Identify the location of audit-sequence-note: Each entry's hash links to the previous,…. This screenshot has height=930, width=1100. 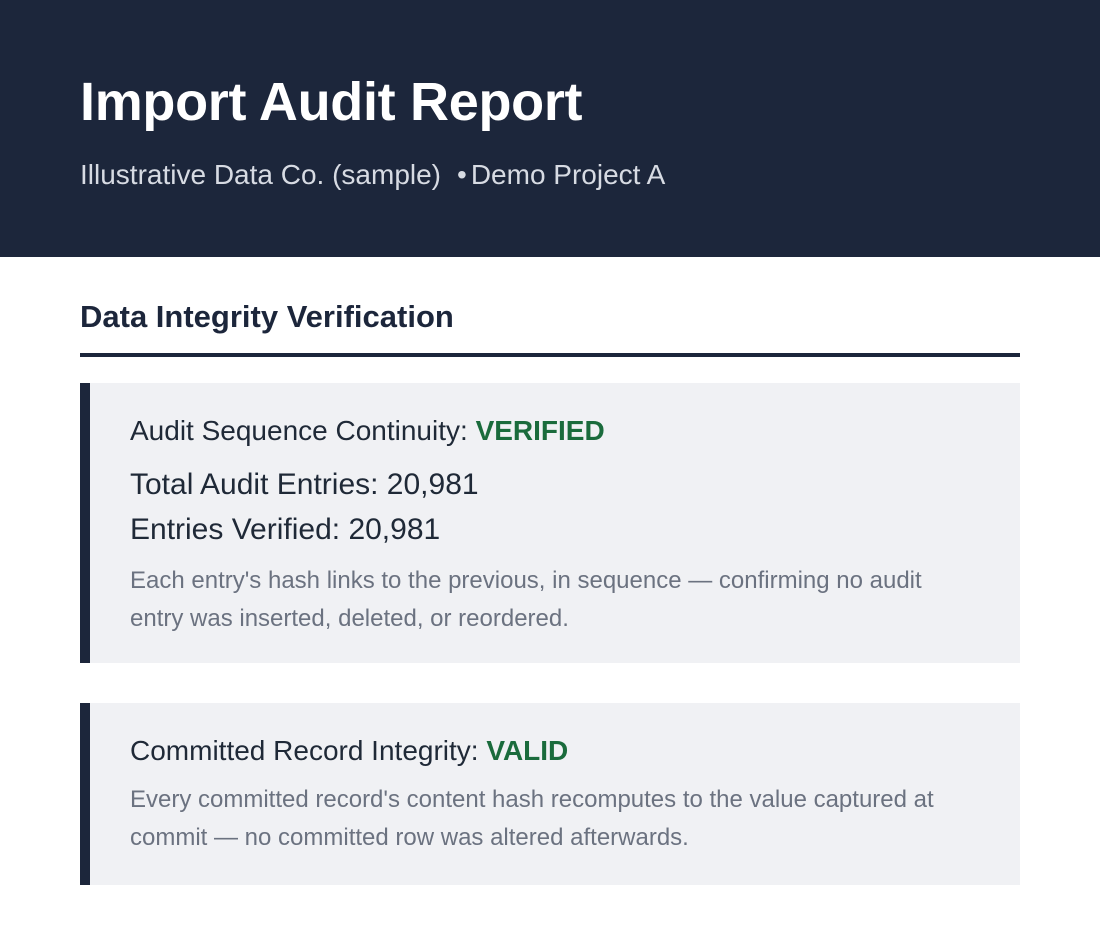
(526, 599).